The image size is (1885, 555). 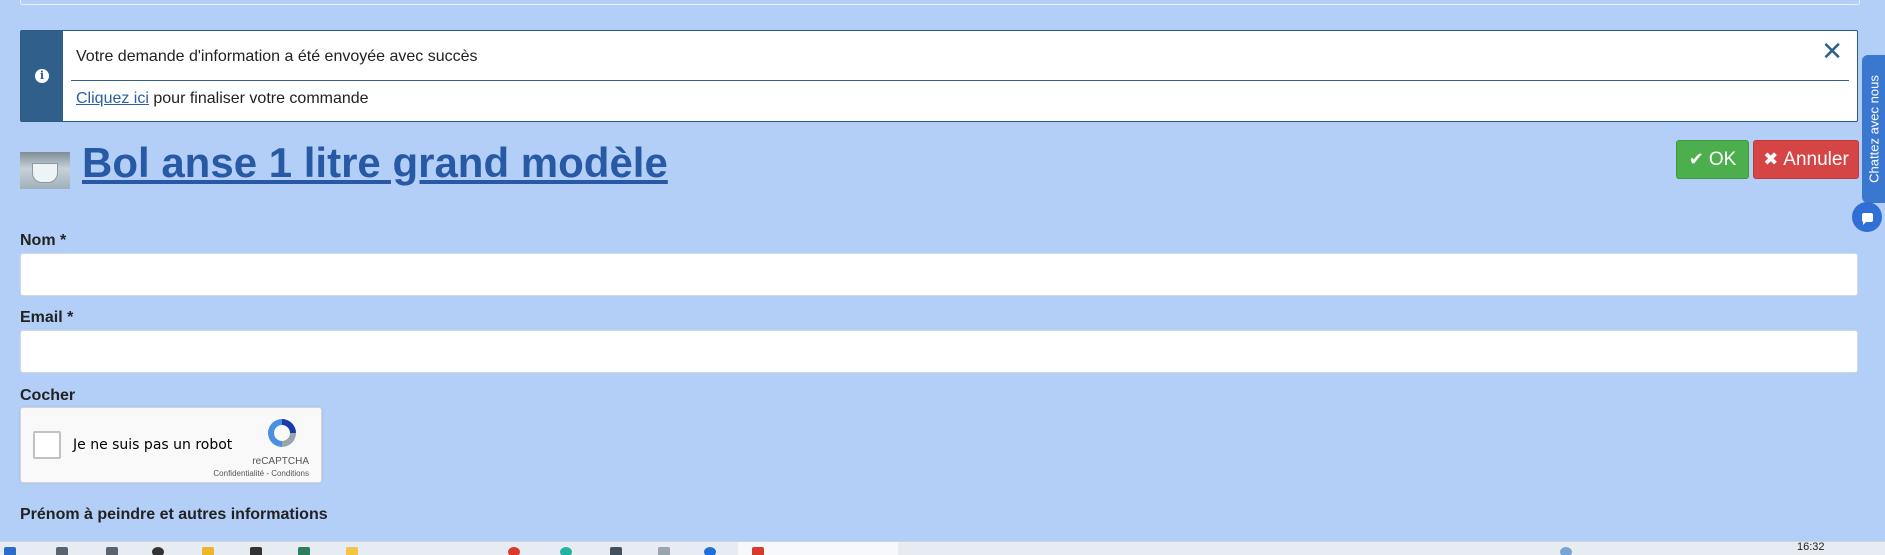 What do you see at coordinates (48, 395) in the screenshot?
I see `captcha-label: Cocher` at bounding box center [48, 395].